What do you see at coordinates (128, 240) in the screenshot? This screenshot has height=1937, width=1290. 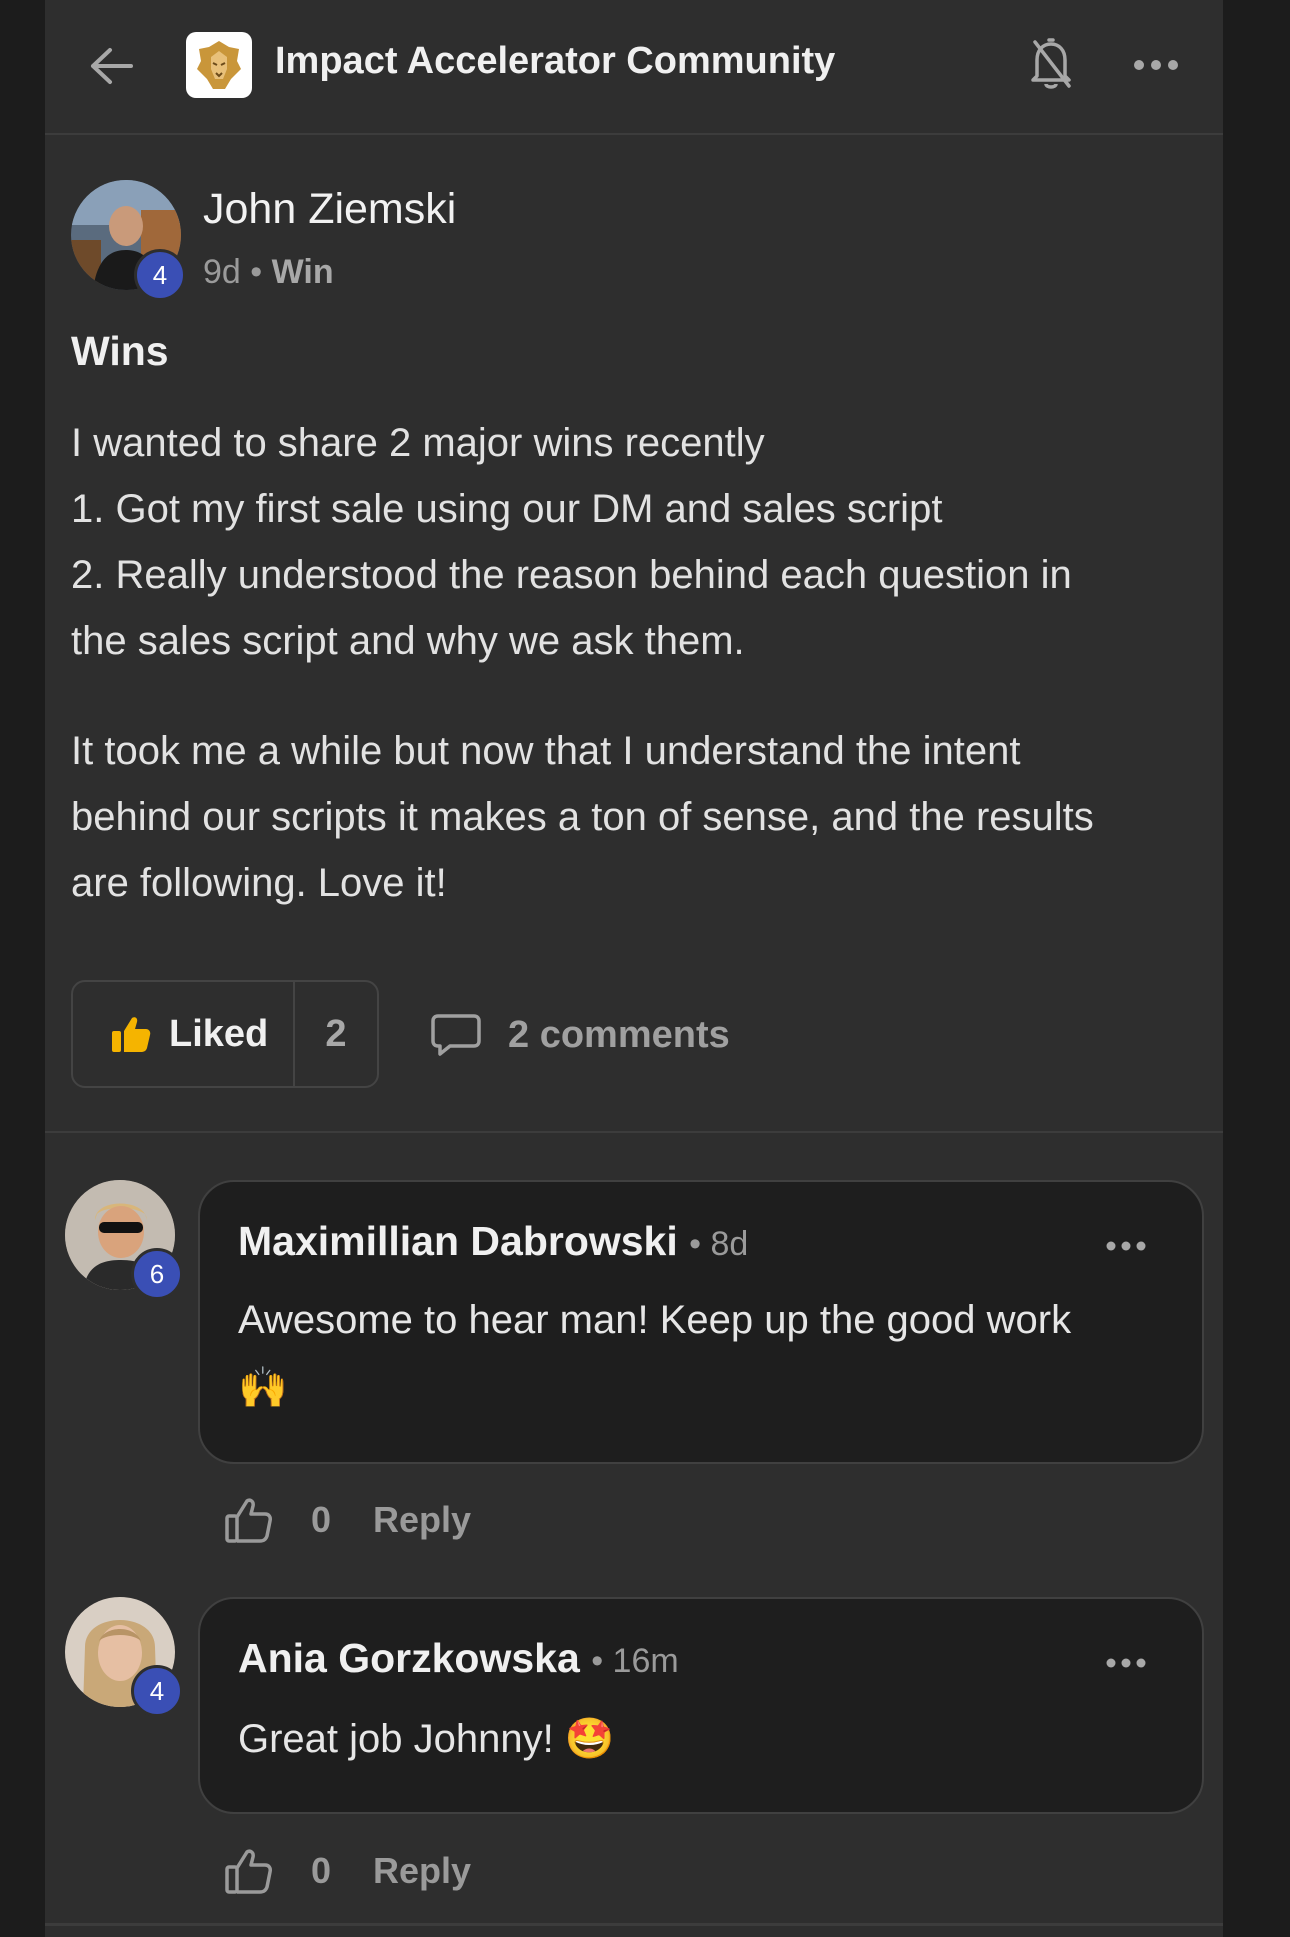 I see `post-author-avatar: 4` at bounding box center [128, 240].